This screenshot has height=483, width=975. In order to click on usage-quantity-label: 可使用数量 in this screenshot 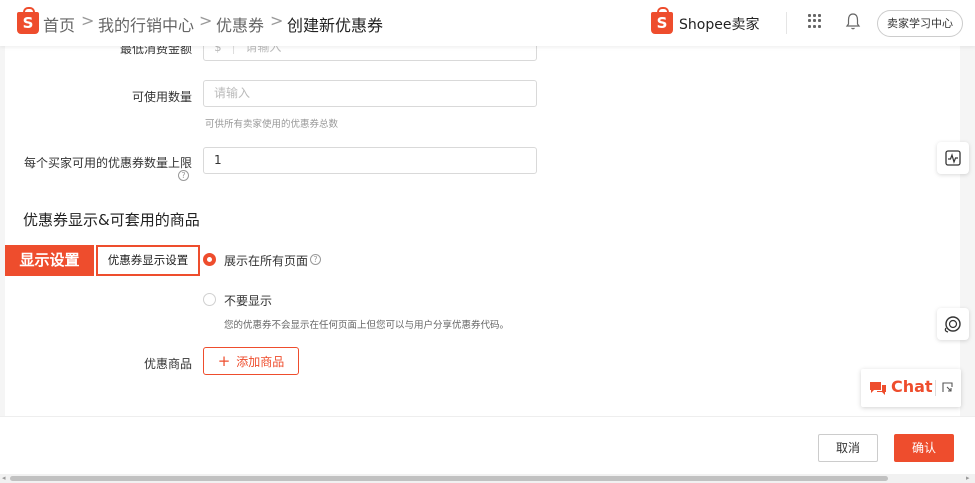, I will do `click(161, 97)`.